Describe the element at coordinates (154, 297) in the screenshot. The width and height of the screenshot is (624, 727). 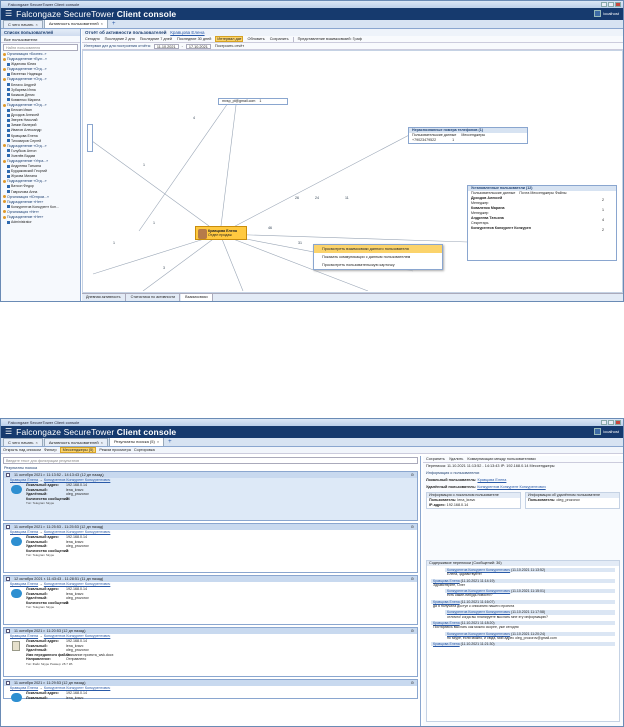
I see `tab-activity-stats: Статистика по активности` at that location.